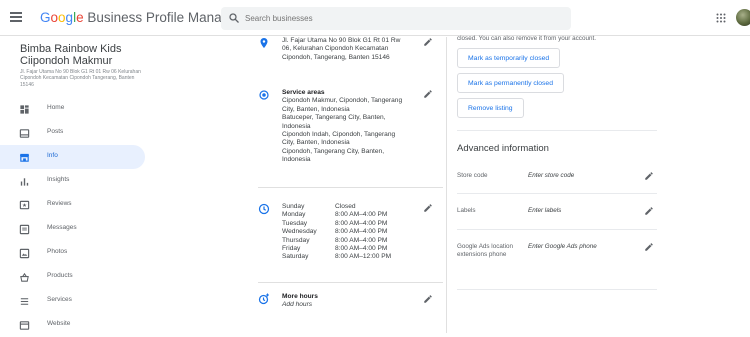 The width and height of the screenshot is (750, 337). What do you see at coordinates (60, 275) in the screenshot?
I see `sidebar-item-label: Products` at bounding box center [60, 275].